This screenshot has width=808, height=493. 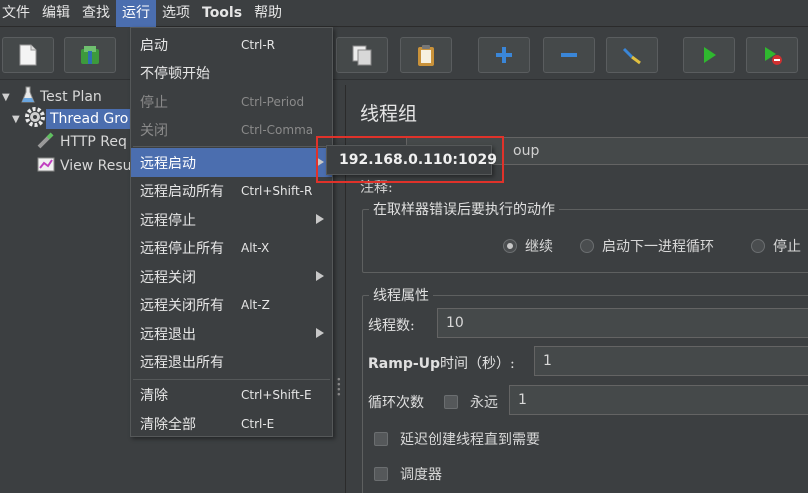 I want to click on new-icon, so click(x=28, y=55).